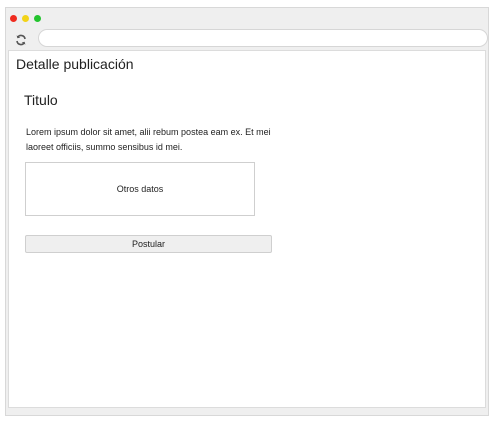  I want to click on other-data-label: Otros datos, so click(140, 189).